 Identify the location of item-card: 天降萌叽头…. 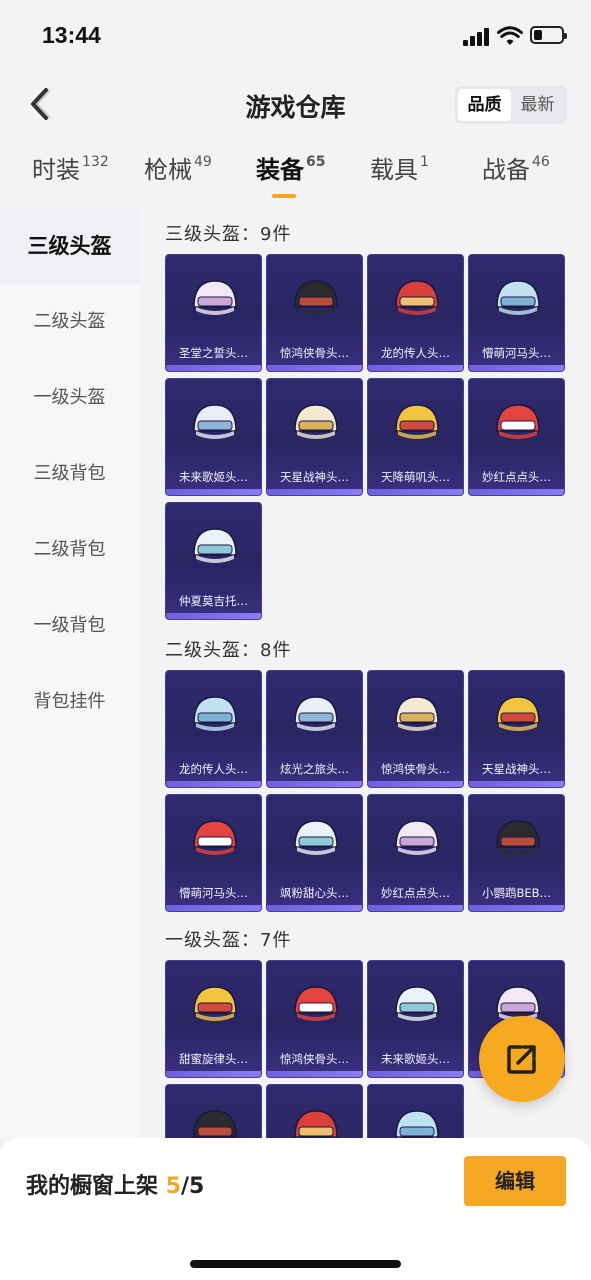
(415, 437).